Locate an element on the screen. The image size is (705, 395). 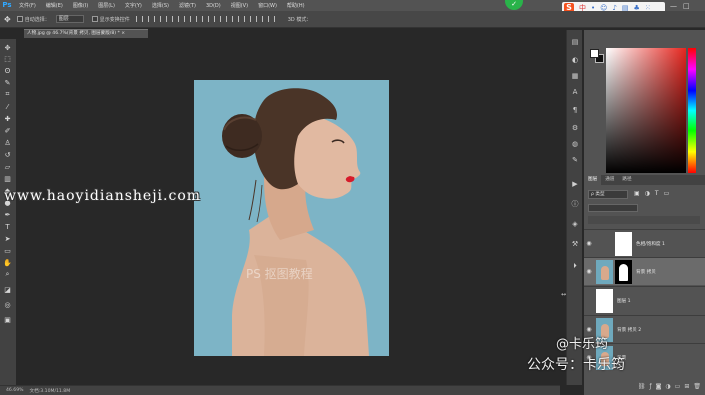
align-right-icon is located at coordinates (199, 19).